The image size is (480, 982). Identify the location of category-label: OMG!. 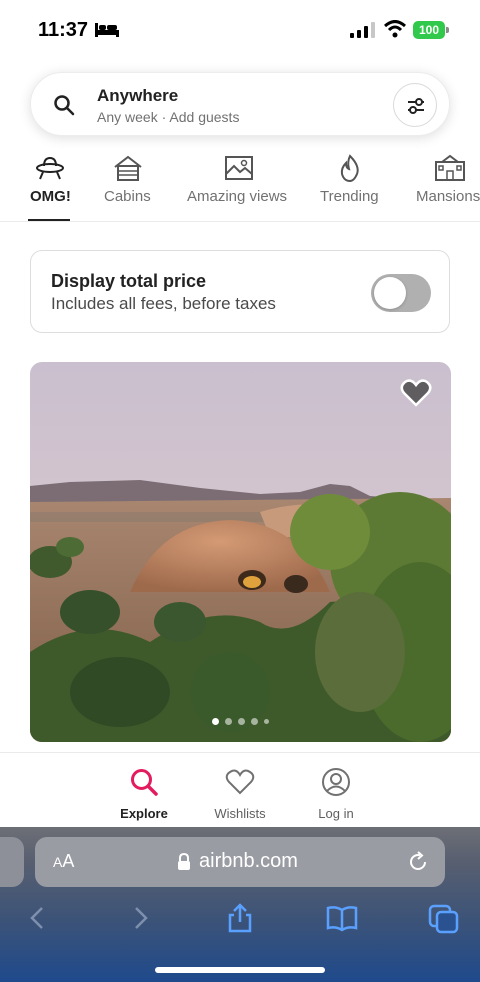
(50, 196).